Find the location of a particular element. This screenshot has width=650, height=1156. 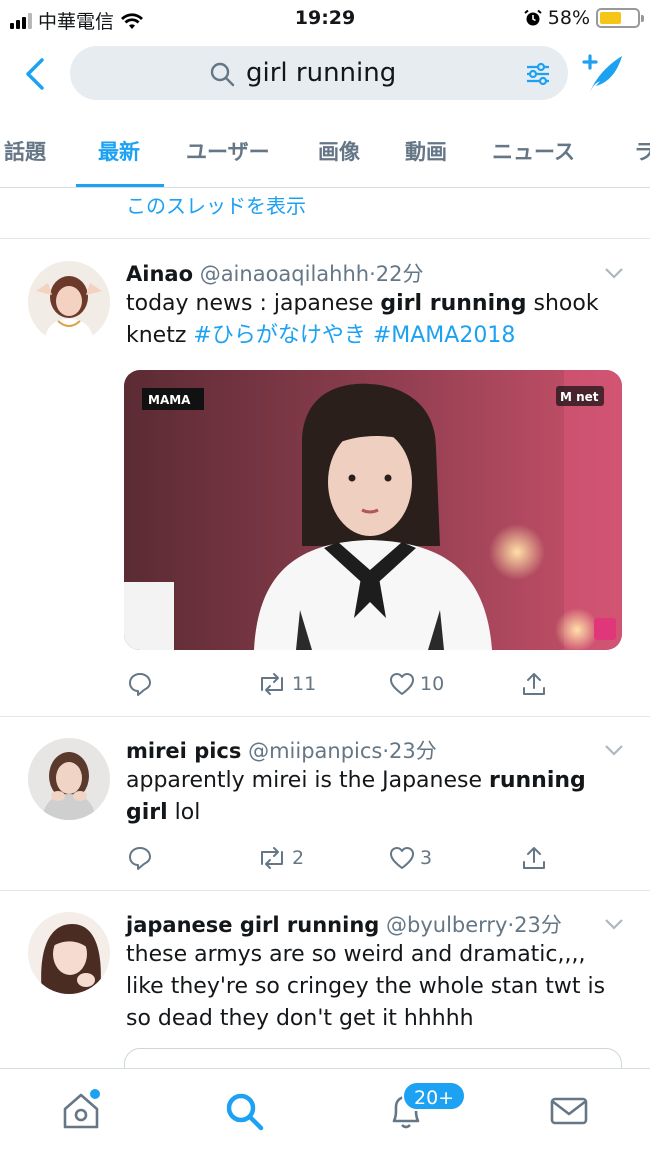

compose-tweet-icon is located at coordinates (603, 73).